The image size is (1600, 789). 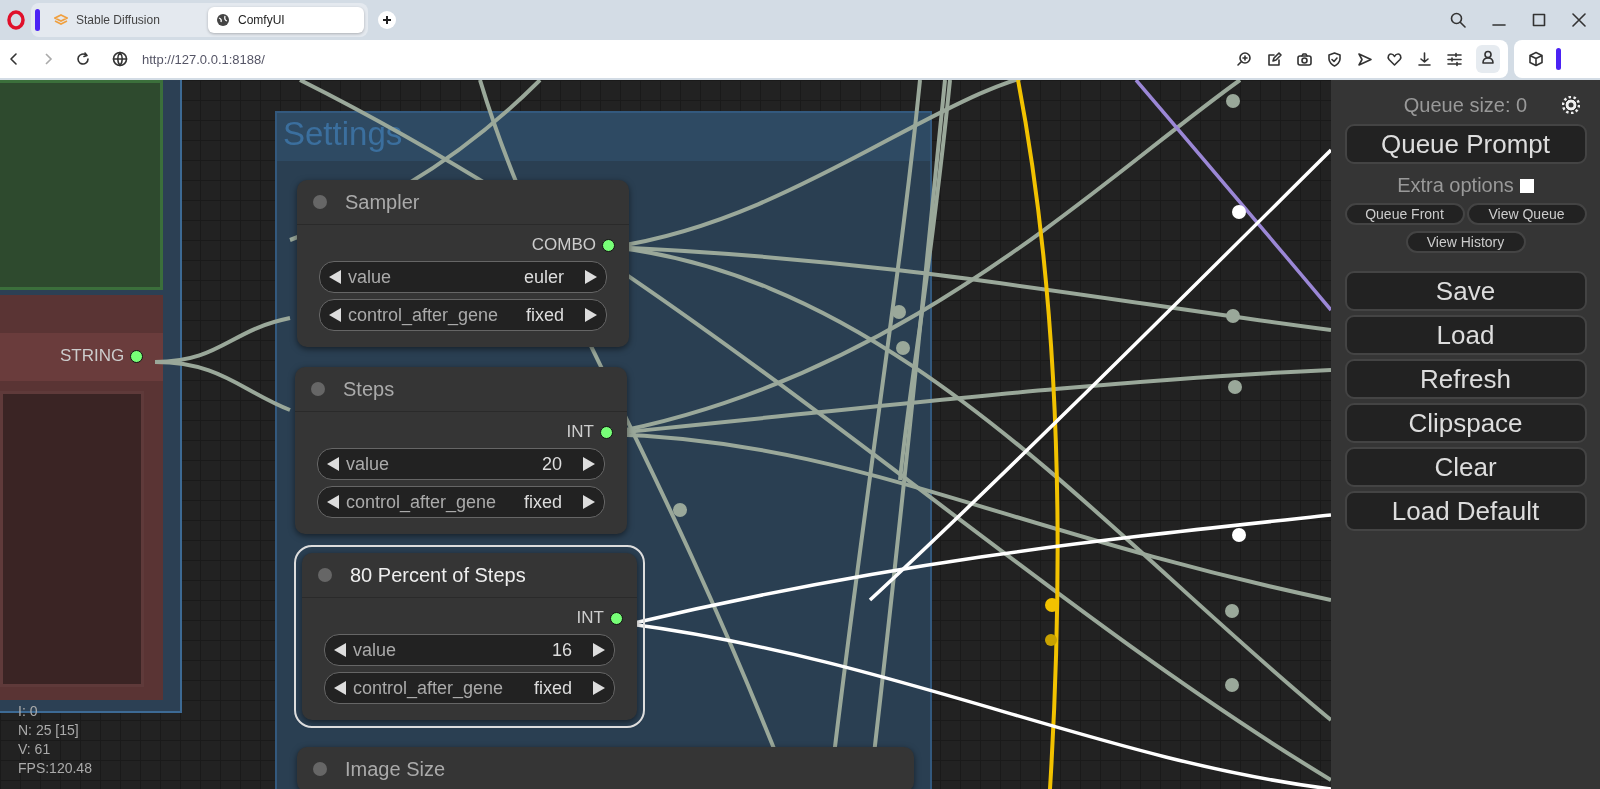 I want to click on node-panel: Sampler COMBO value euler control_after_gene fixed, so click(x=463, y=263).